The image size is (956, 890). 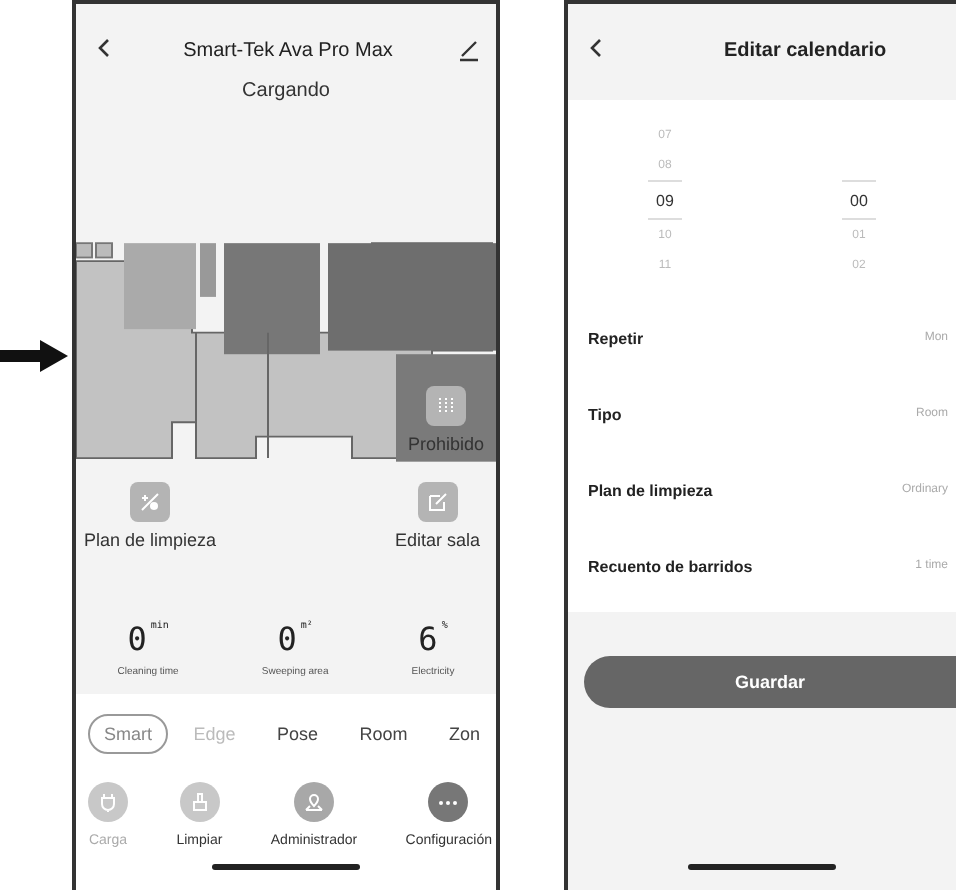 What do you see at coordinates (383, 734) in the screenshot?
I see `mode-tab: Room` at bounding box center [383, 734].